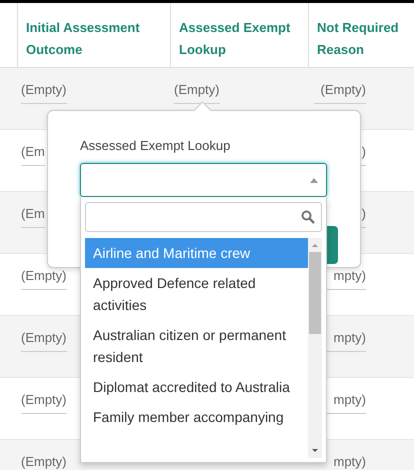  Describe the element at coordinates (239, 35) in the screenshot. I see `column-header: Assessed Exempt Lookup` at that location.